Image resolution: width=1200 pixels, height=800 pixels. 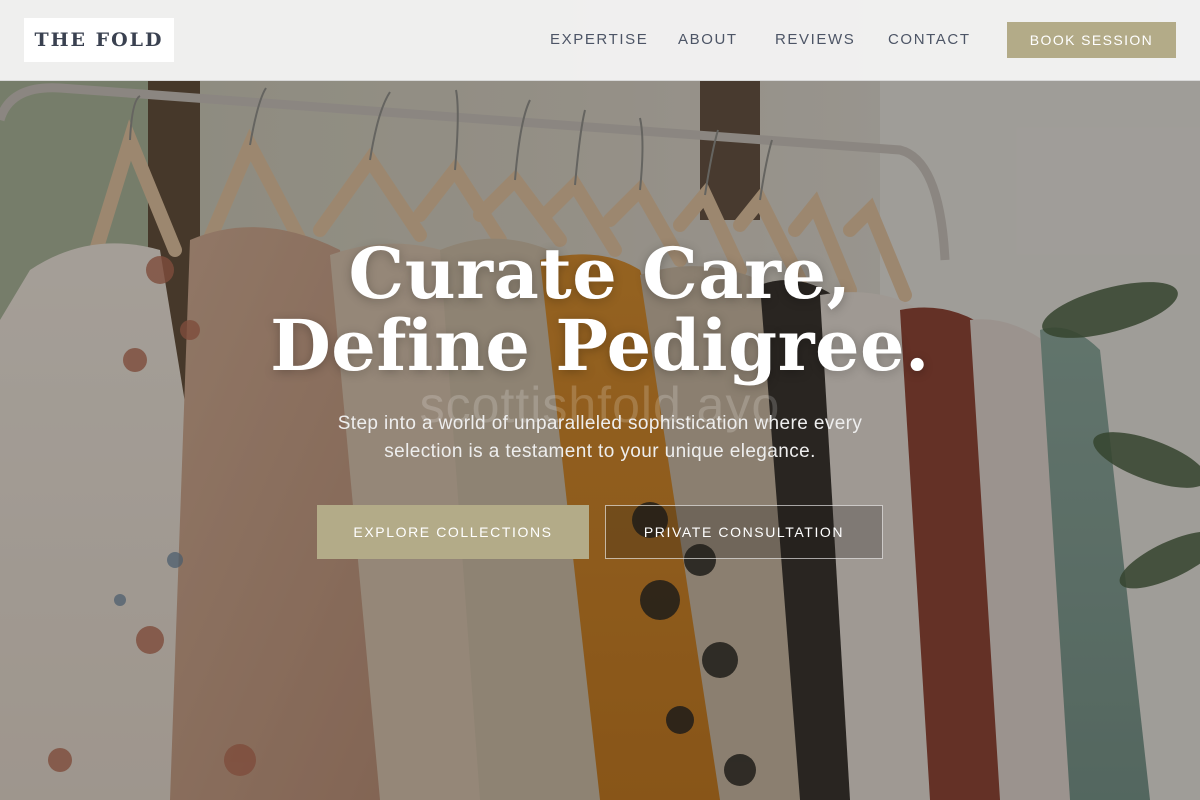 What do you see at coordinates (453, 532) in the screenshot?
I see `explore-collections-button: EXPLORE COLLECTIONS` at bounding box center [453, 532].